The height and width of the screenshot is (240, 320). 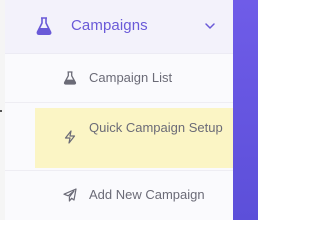 I want to click on menu-item-campaign-list: Campaign List, so click(x=119, y=78).